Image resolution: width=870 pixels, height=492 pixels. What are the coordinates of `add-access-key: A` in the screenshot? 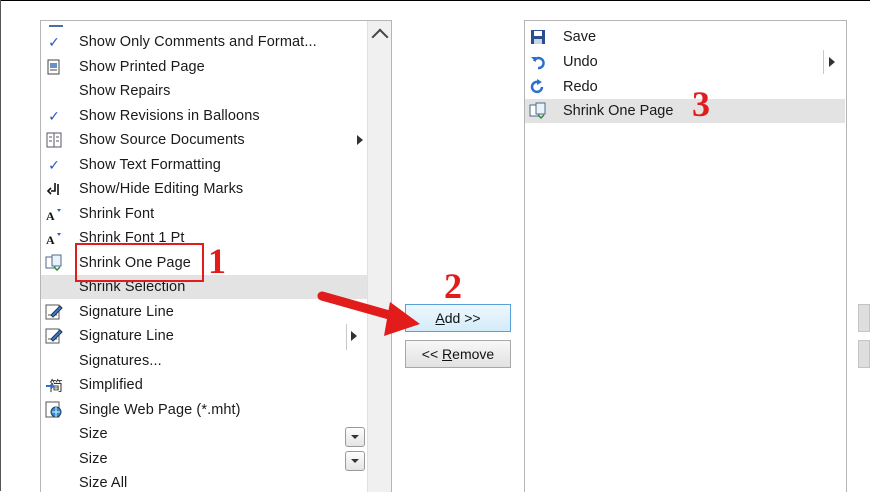 It's located at (440, 318).